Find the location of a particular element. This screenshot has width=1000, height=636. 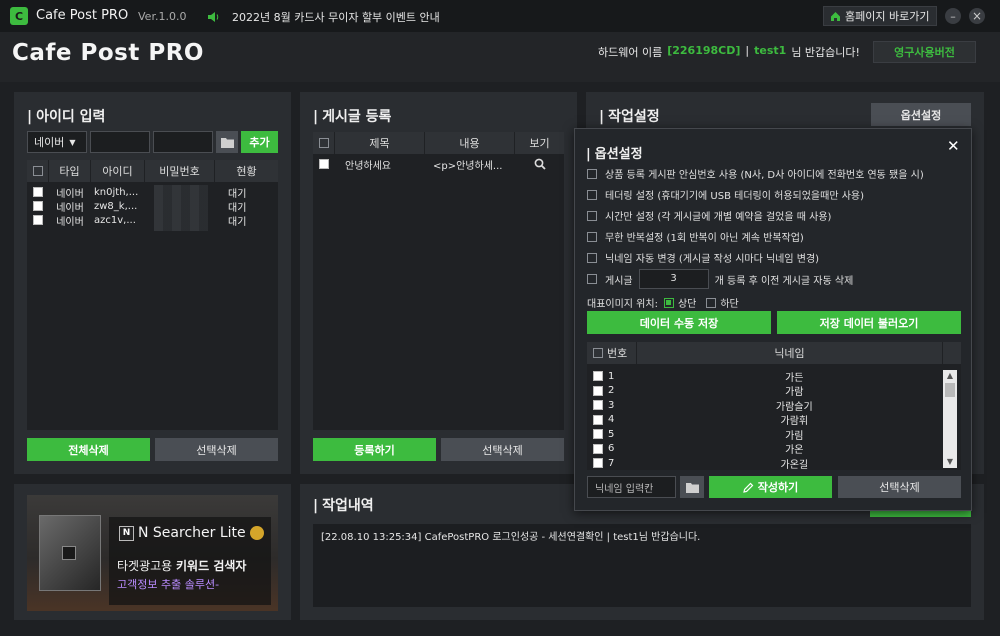

option-nick-change: 닉네임 자동 변경 (게시글 작성 시마다 닉네임 변경) is located at coordinates (703, 257).